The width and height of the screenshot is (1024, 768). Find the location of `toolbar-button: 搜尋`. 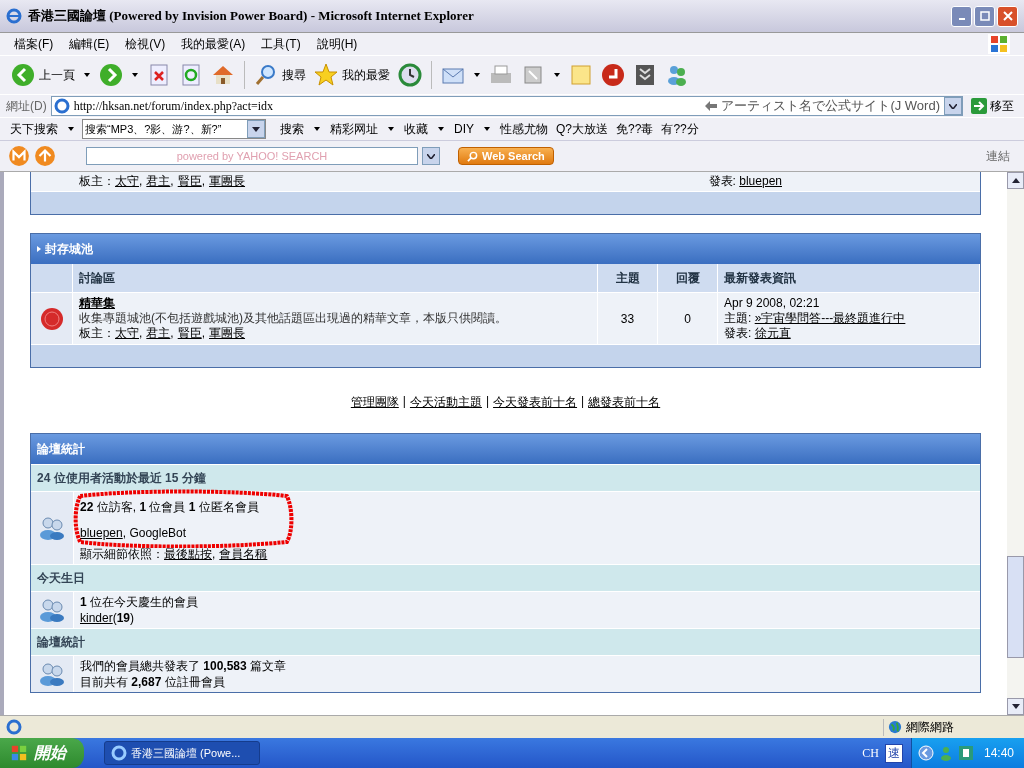

toolbar-button: 搜尋 is located at coordinates (280, 75).